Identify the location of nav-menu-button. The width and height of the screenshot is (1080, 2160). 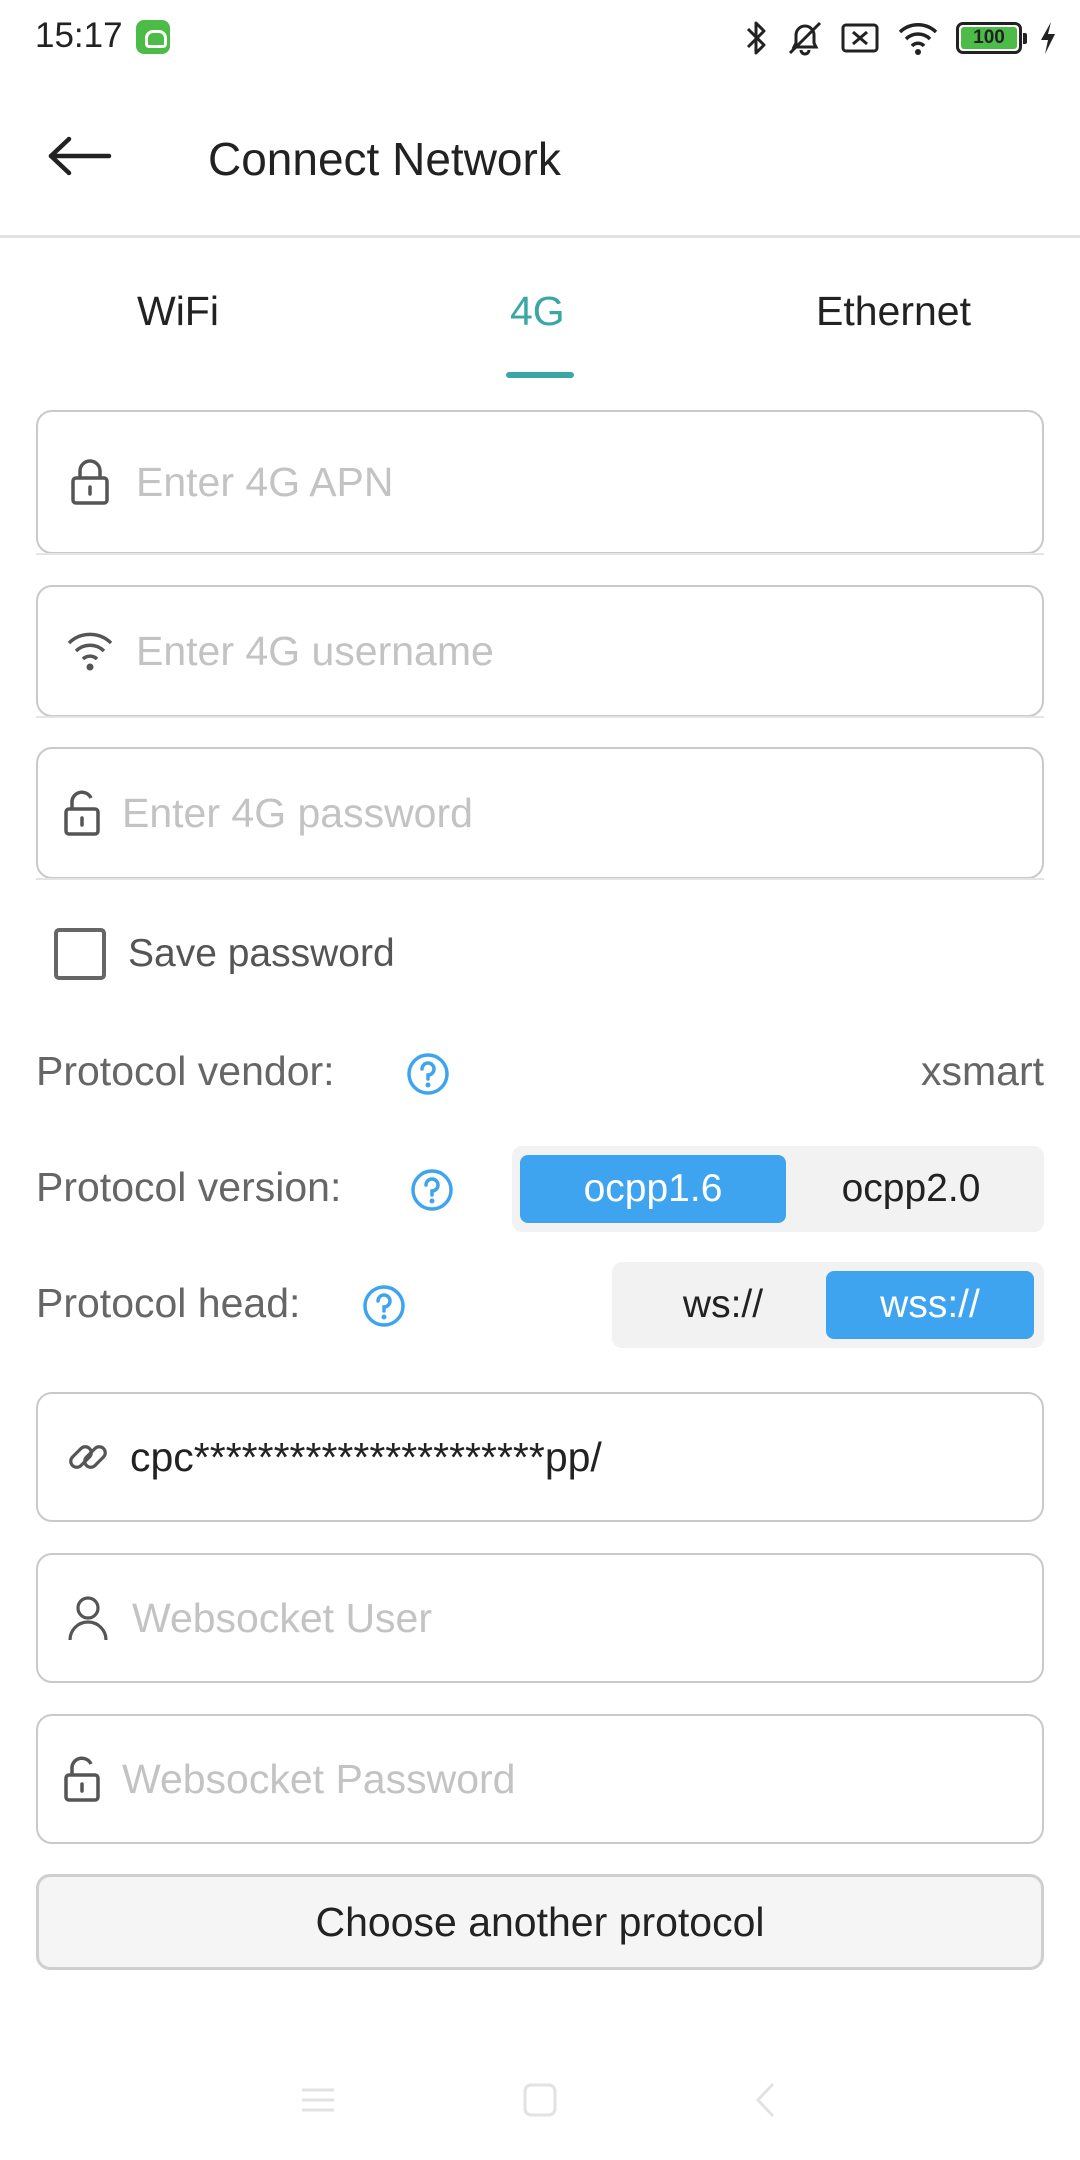
(318, 2100).